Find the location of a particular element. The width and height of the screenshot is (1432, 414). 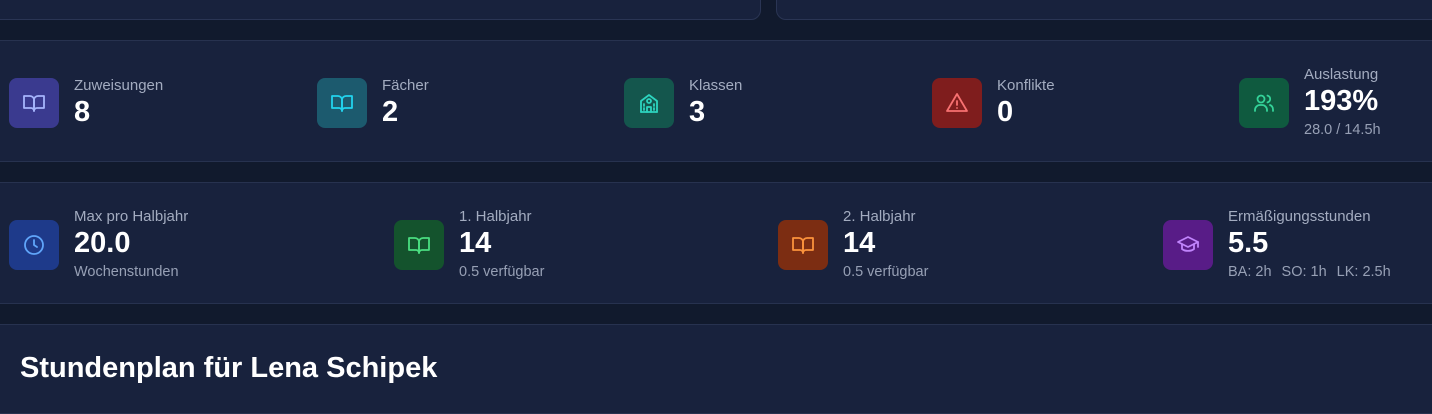

stat-label: Max pro Halbjahr is located at coordinates (131, 216).